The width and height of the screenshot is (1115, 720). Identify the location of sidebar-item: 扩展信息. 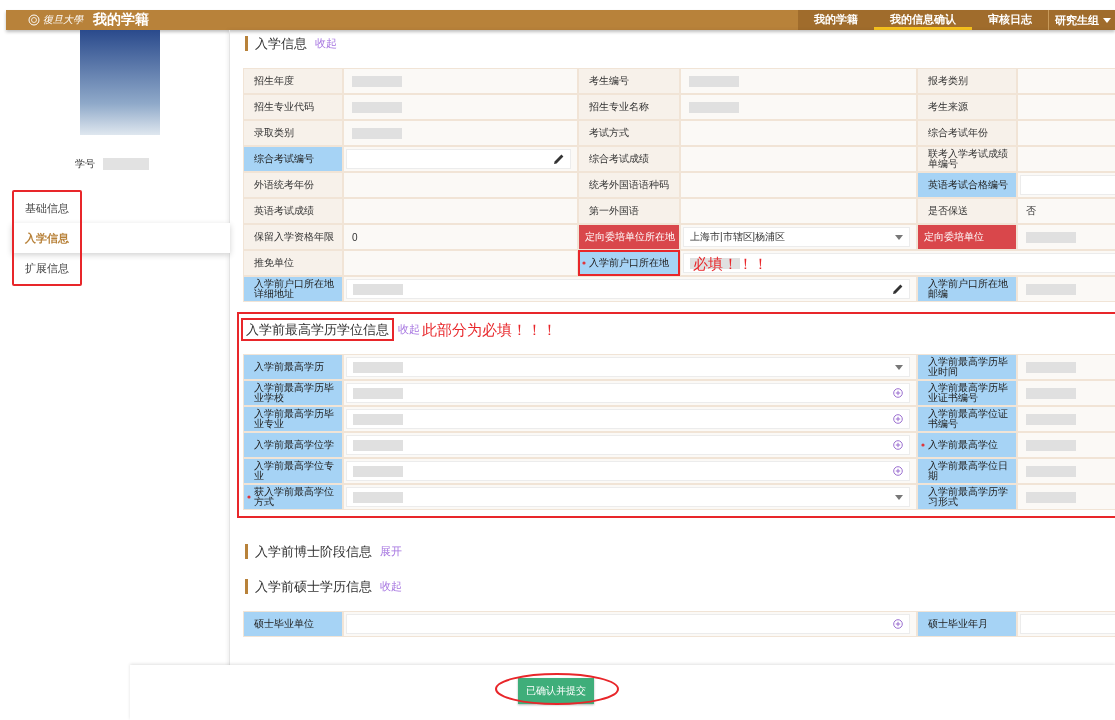
(121, 268).